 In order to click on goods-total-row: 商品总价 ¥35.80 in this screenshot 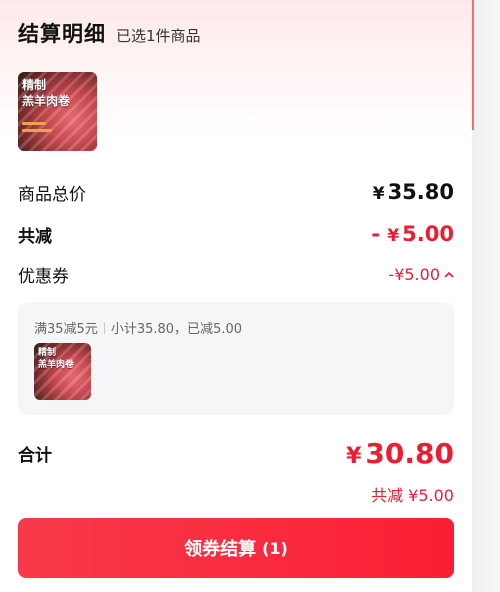, I will do `click(236, 192)`.